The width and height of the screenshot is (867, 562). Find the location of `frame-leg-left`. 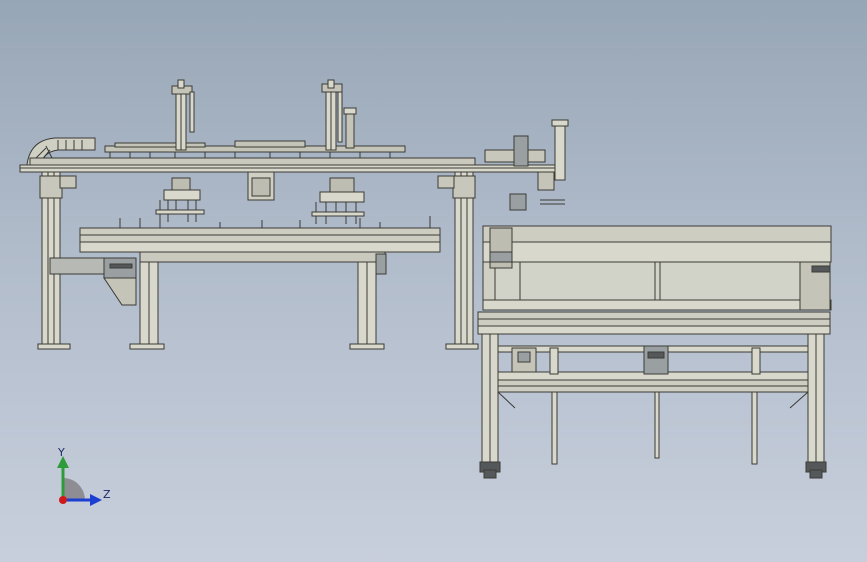

frame-leg-left is located at coordinates (490, 406).